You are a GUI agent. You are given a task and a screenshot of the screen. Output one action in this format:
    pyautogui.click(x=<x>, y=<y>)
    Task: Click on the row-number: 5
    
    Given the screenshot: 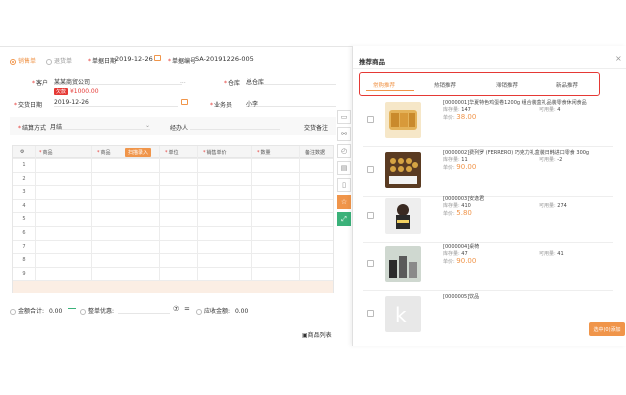 What is the action you would take?
    pyautogui.click(x=24, y=219)
    